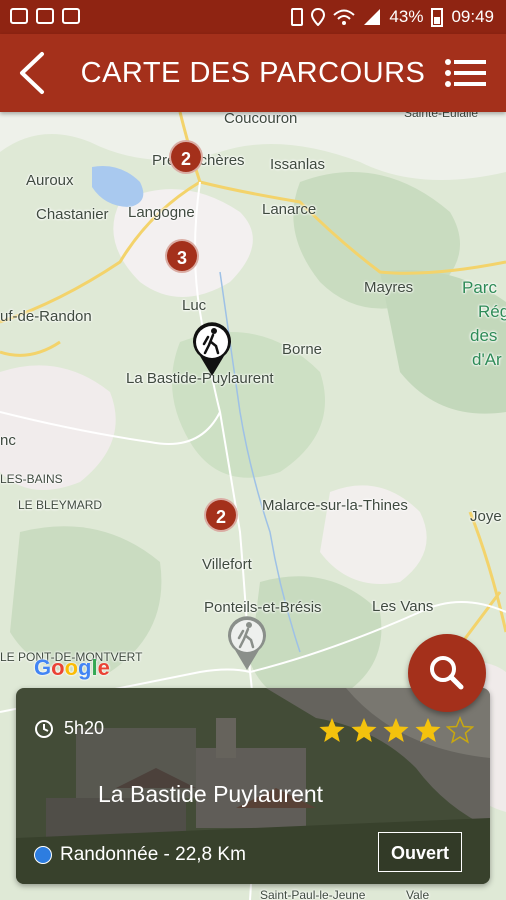  I want to click on app-icon, so click(71, 16).